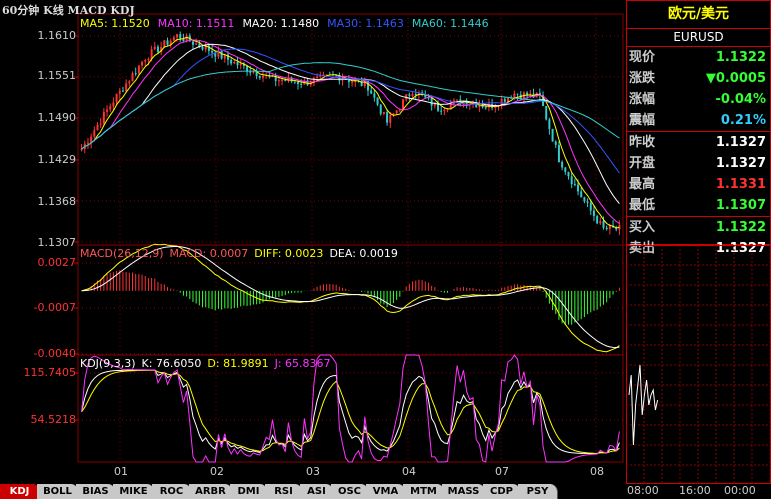  What do you see at coordinates (698, 99) in the screenshot?
I see `quote-row: 涨幅 -0.04%` at bounding box center [698, 99].